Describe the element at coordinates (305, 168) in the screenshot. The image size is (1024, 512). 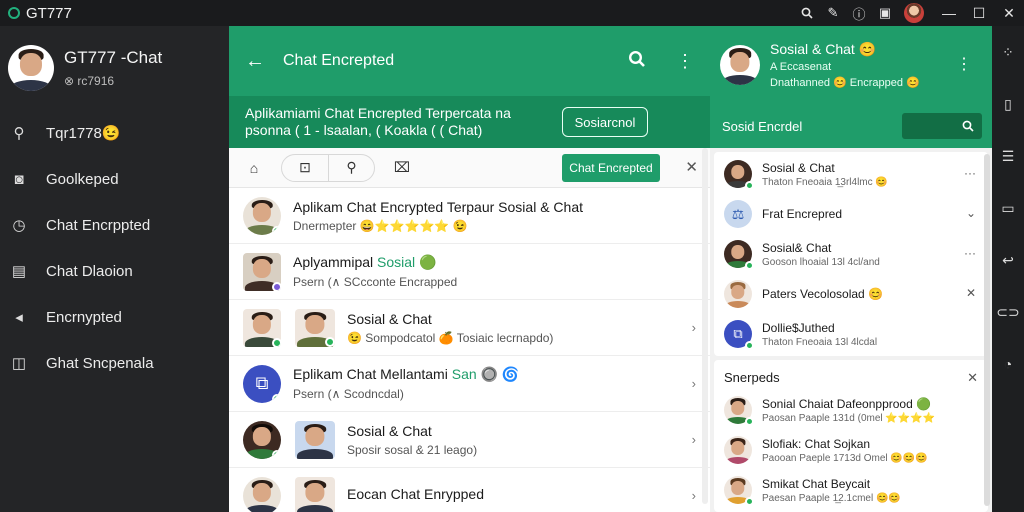
I see `lock-icon: ⊡` at that location.